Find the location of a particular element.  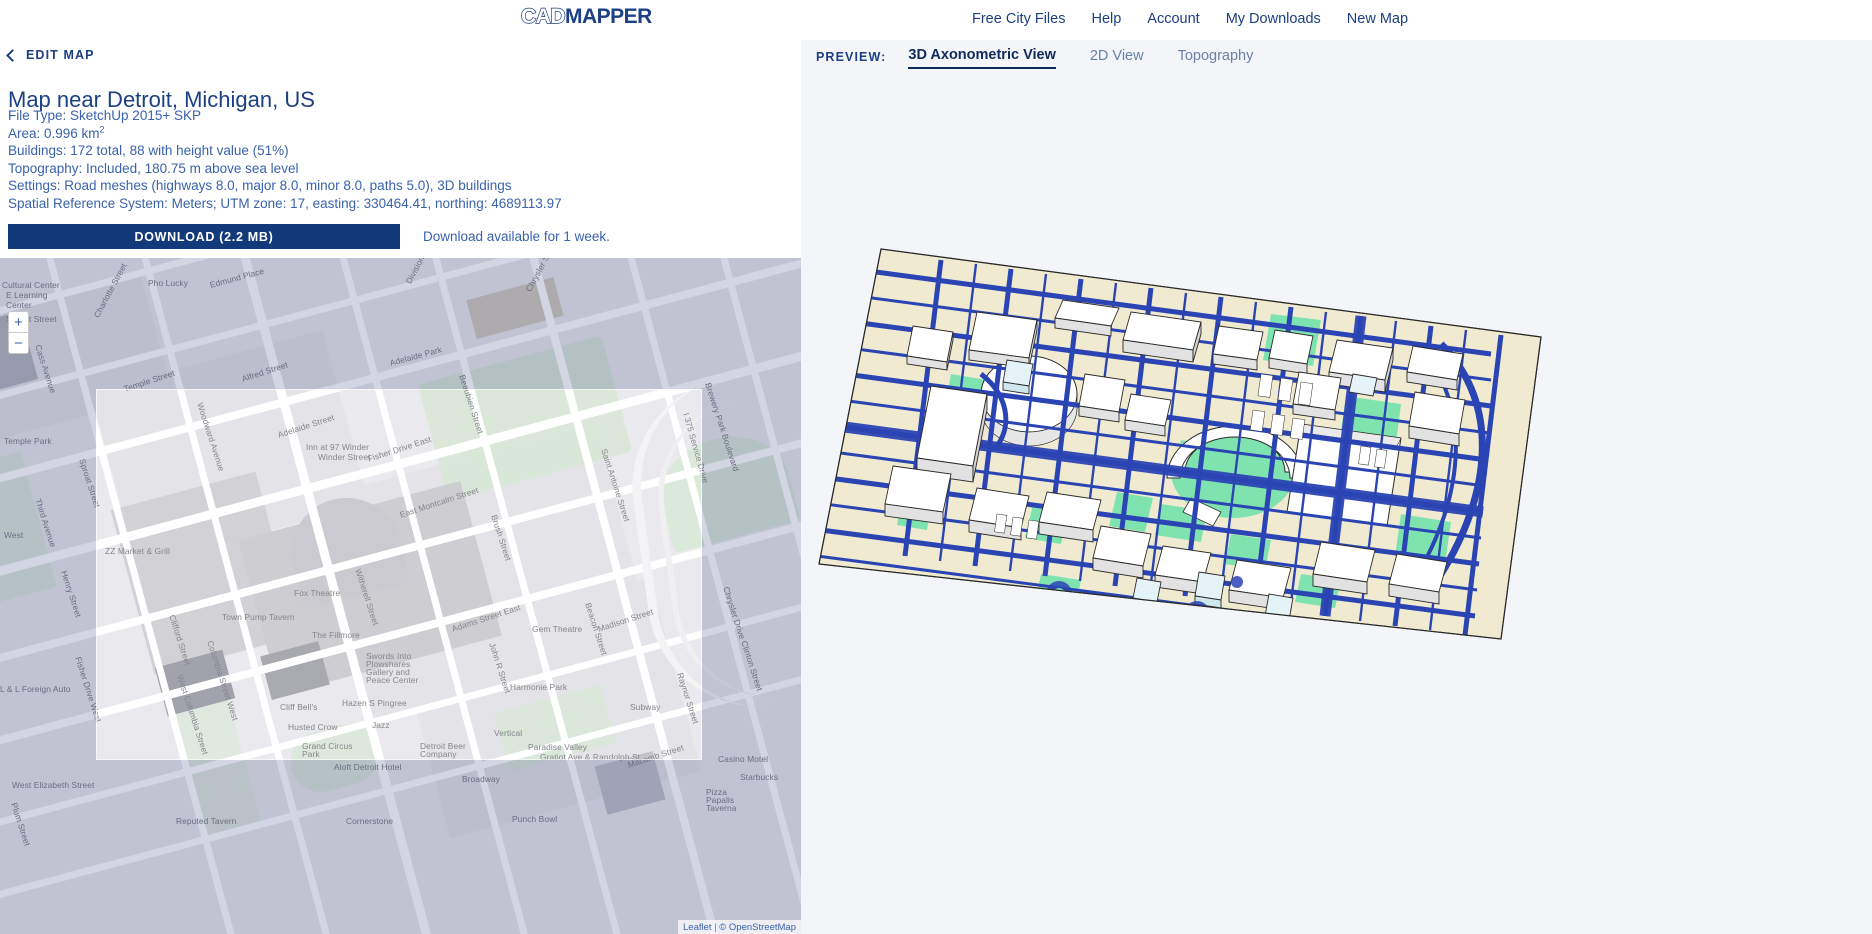

logo-mapper-text: MAPPER is located at coordinates (608, 16).